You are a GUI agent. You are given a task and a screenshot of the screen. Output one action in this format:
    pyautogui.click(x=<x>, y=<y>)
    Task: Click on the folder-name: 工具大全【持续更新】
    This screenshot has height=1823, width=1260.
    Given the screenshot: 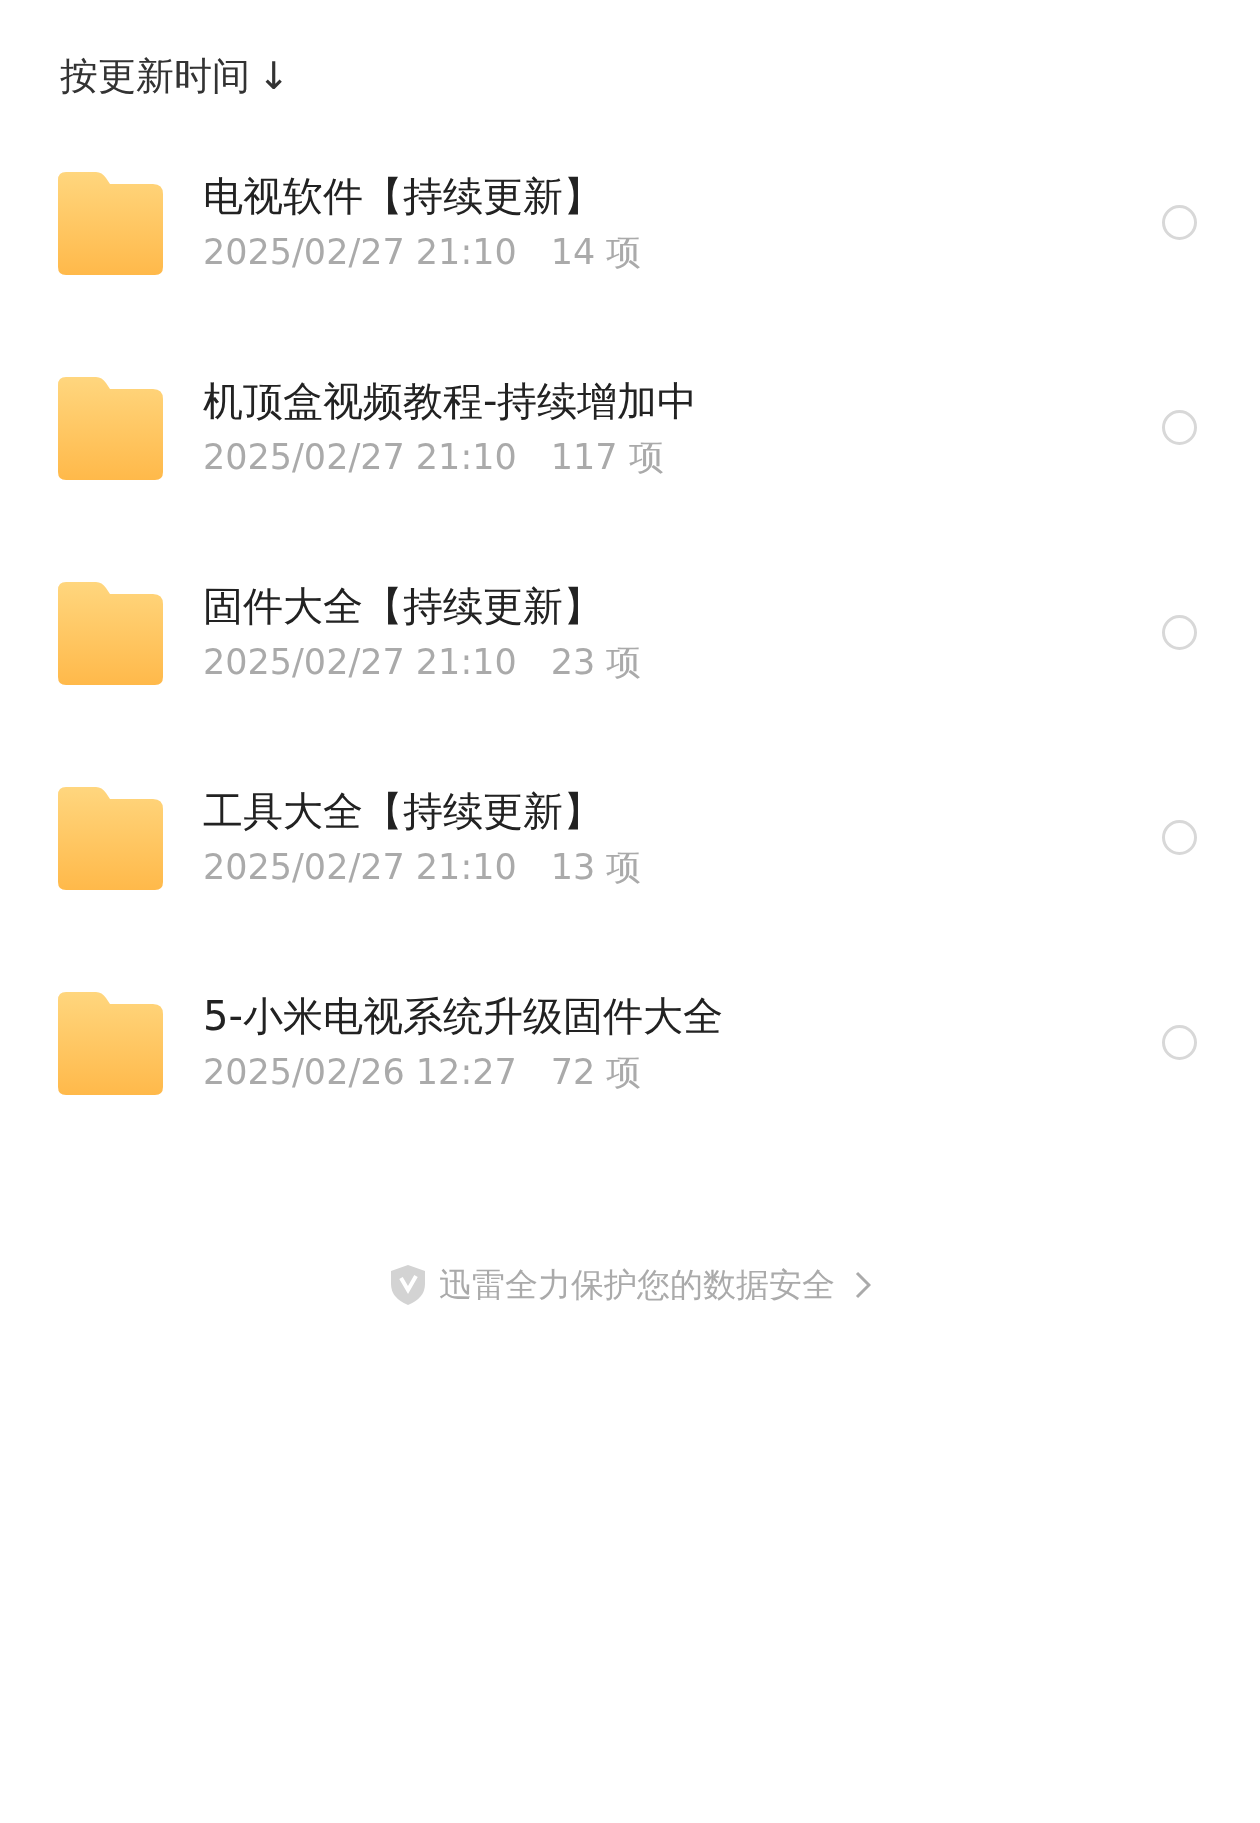 What is the action you would take?
    pyautogui.click(x=403, y=811)
    